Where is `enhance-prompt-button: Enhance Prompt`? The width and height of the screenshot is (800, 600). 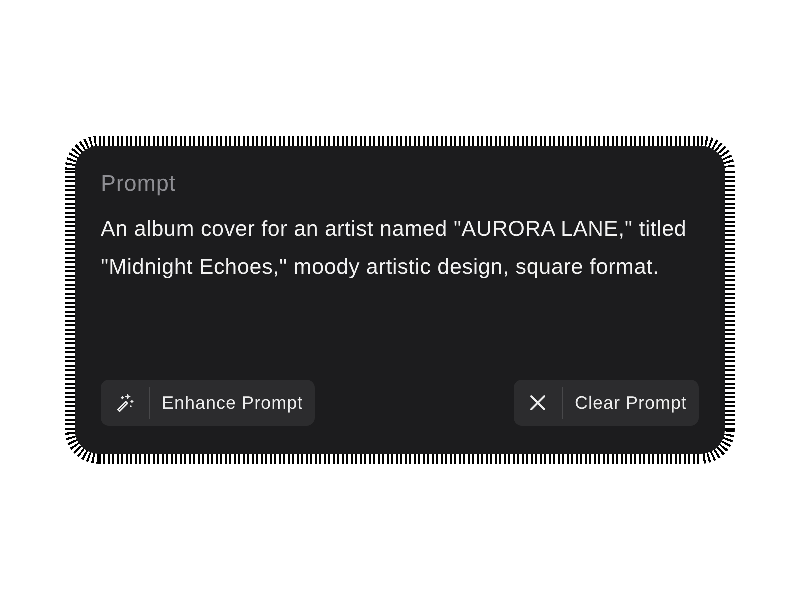 enhance-prompt-button: Enhance Prompt is located at coordinates (208, 403).